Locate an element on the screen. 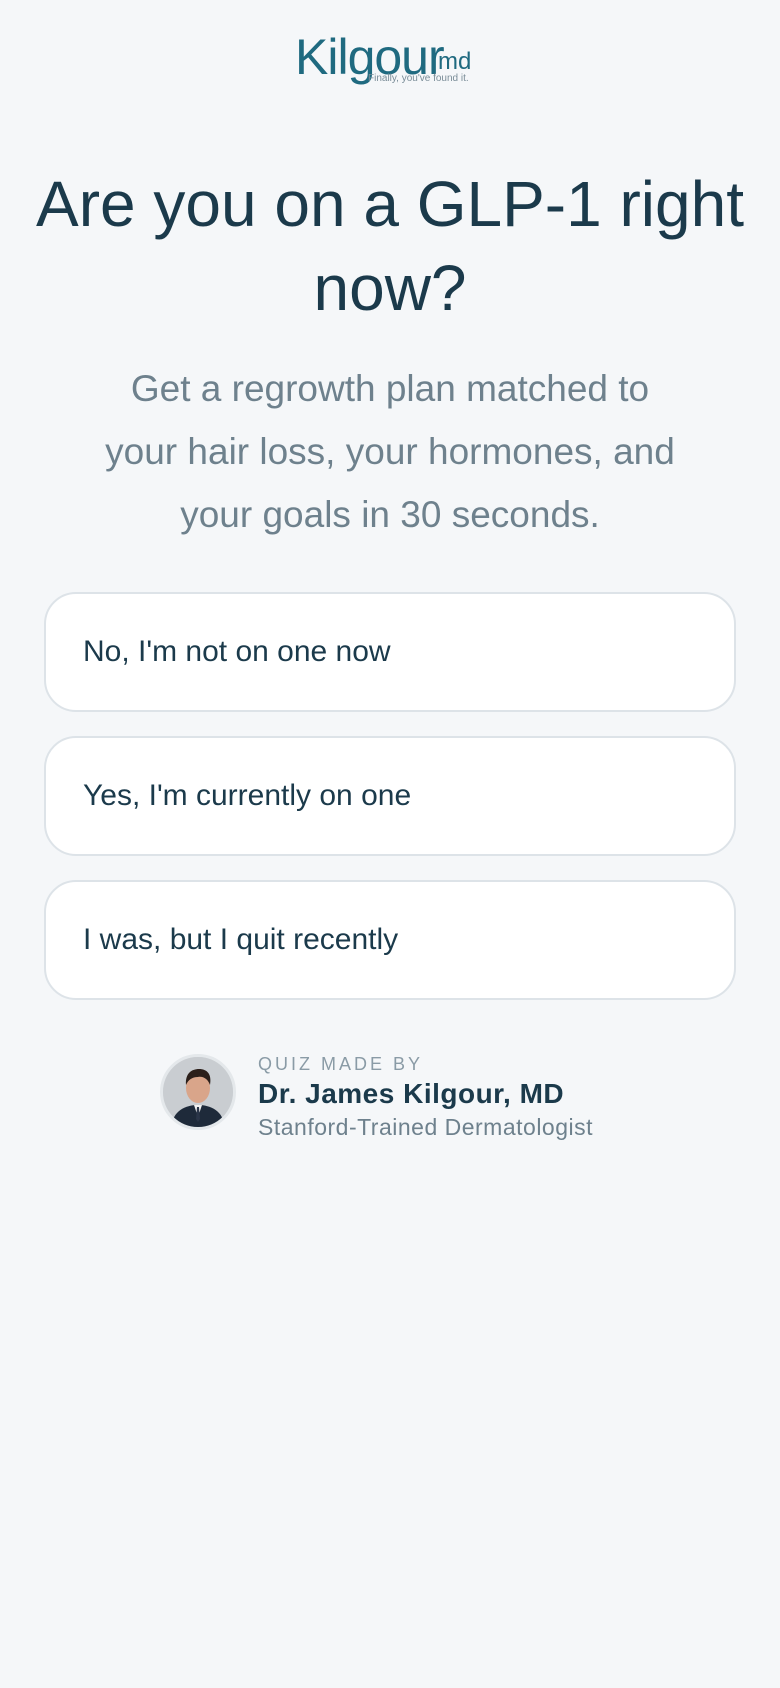  author-portrait-image is located at coordinates (198, 1092).